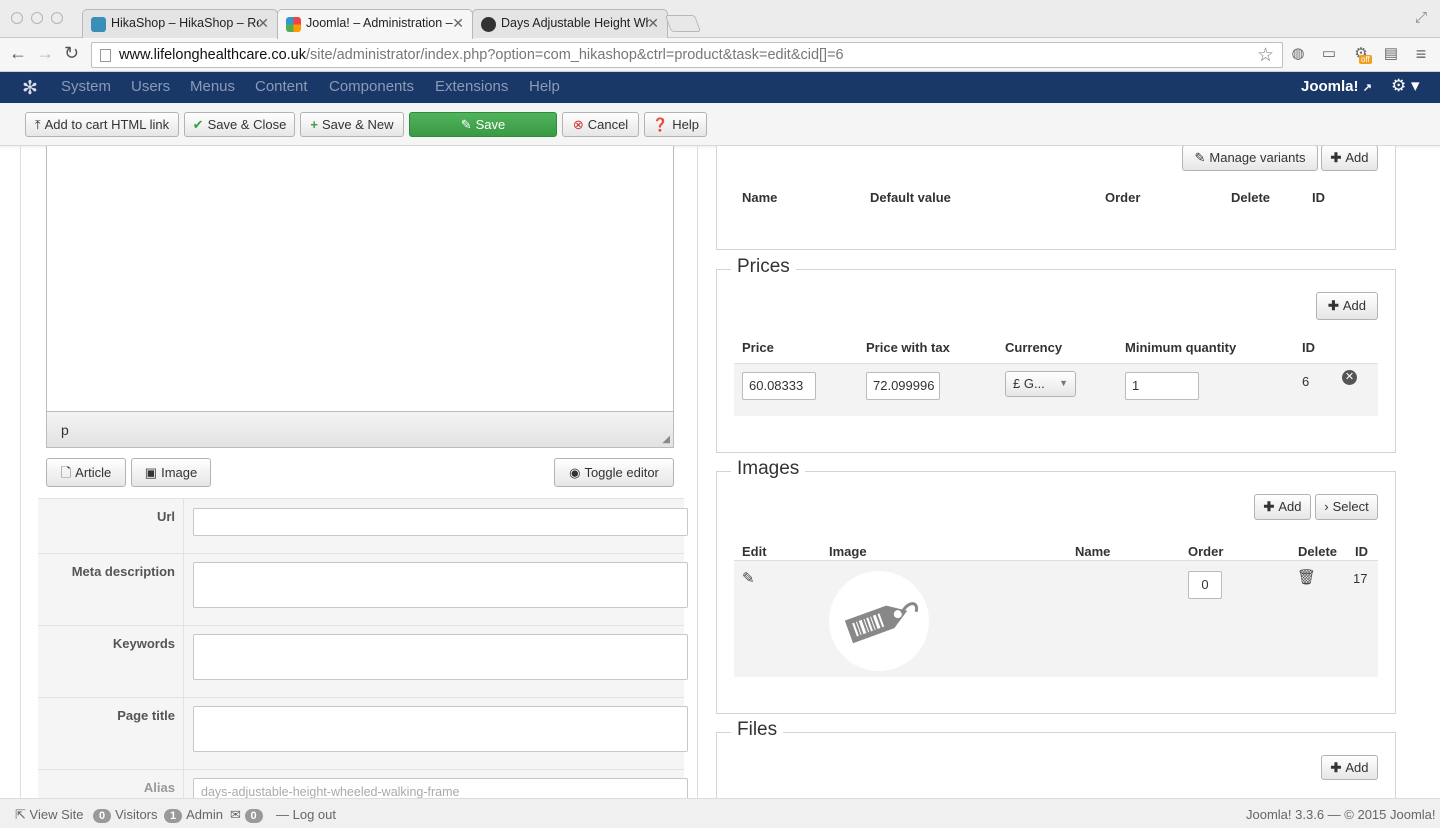  Describe the element at coordinates (71, 53) in the screenshot. I see `reload-icon: ↻` at that location.